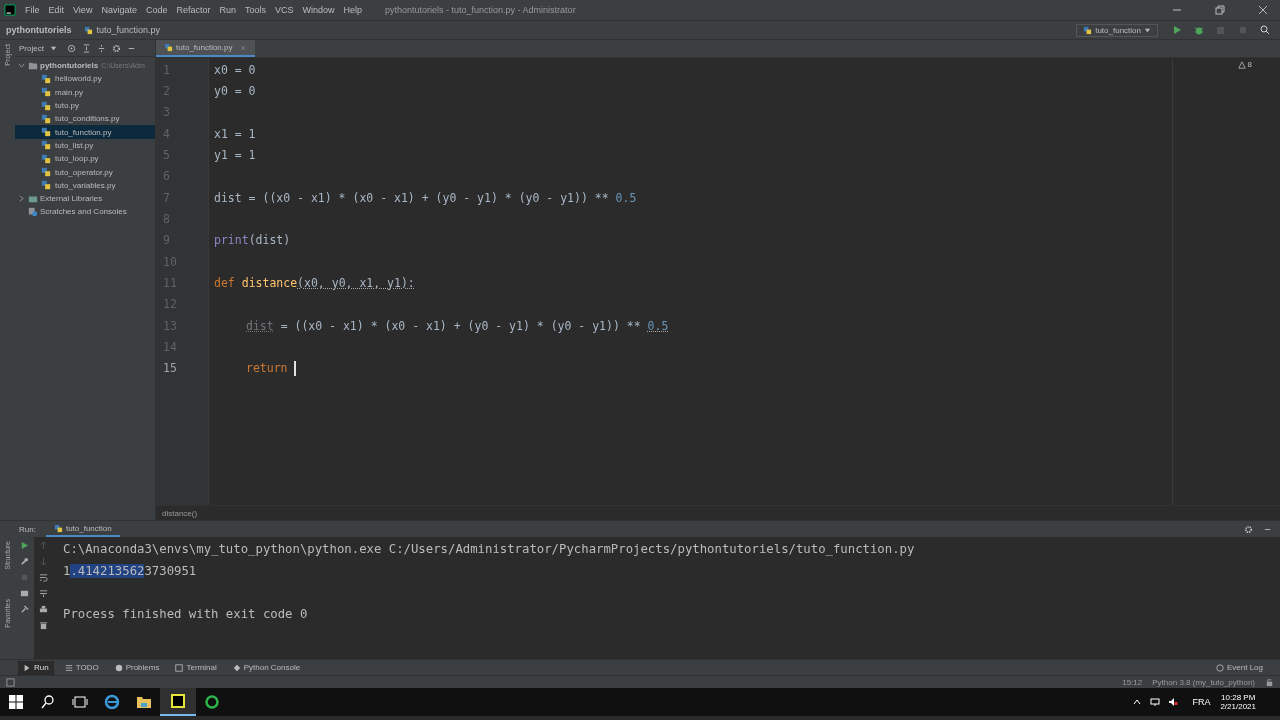 The image size is (1280, 720). What do you see at coordinates (78, 79) in the screenshot?
I see `file-tree-item: helloworld.py` at bounding box center [78, 79].